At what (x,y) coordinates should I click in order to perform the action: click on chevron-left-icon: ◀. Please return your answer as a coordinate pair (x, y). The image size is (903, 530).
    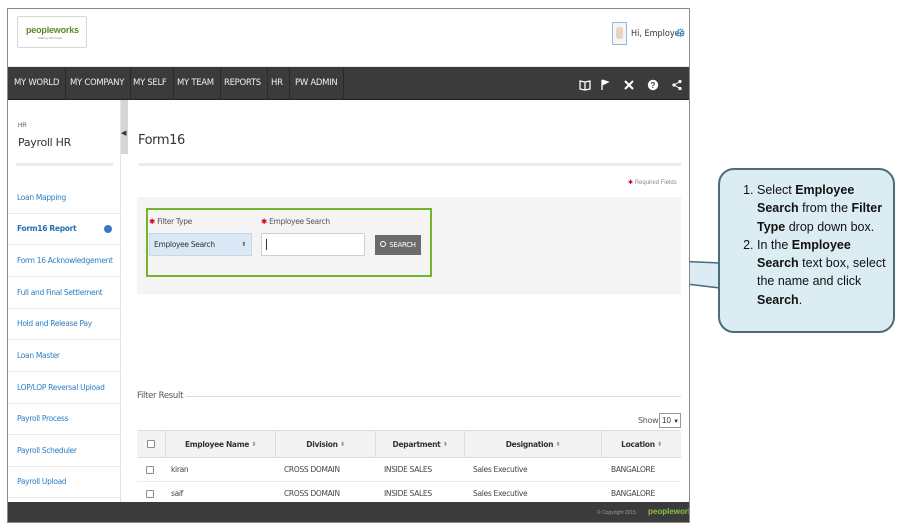
    Looking at the image, I should click on (123, 133).